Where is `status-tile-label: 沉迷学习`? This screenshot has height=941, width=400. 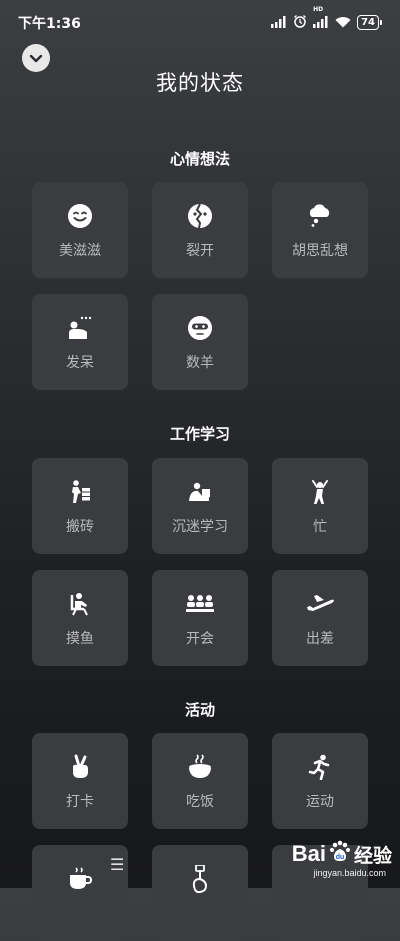 status-tile-label: 沉迷学习 is located at coordinates (200, 527).